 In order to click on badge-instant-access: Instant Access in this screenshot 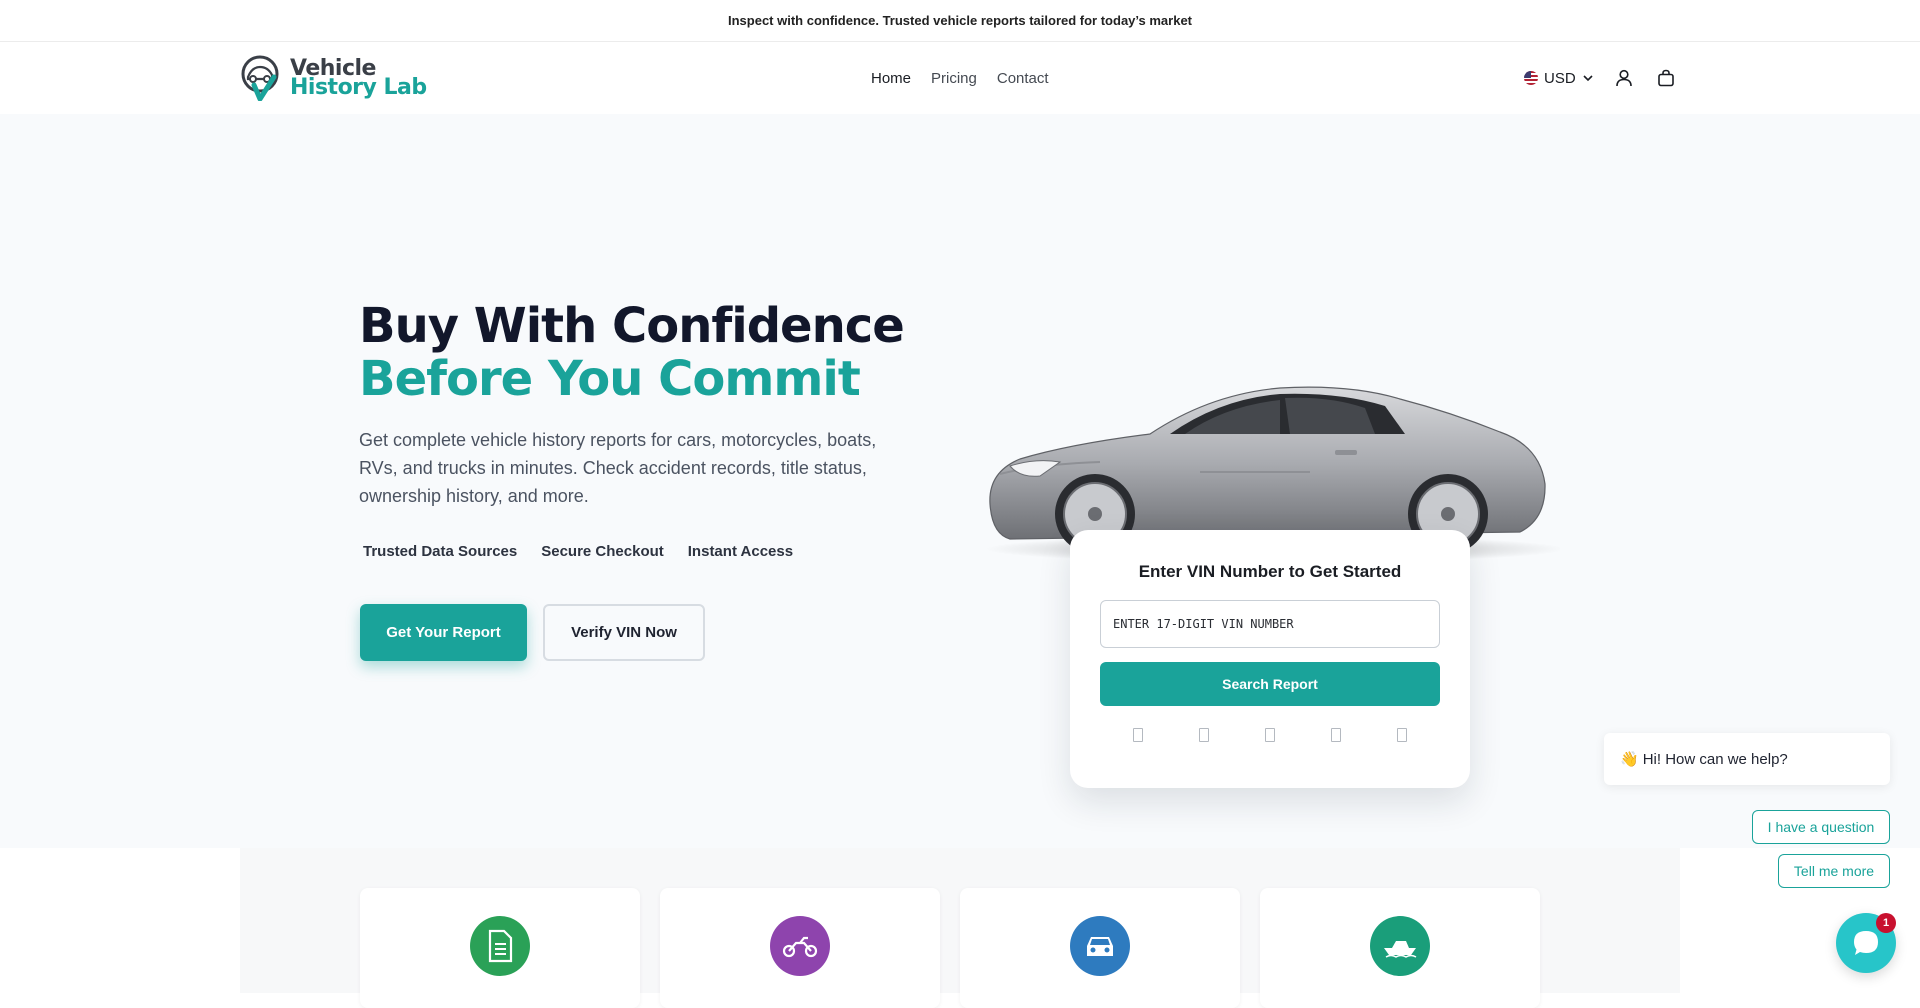, I will do `click(738, 551)`.